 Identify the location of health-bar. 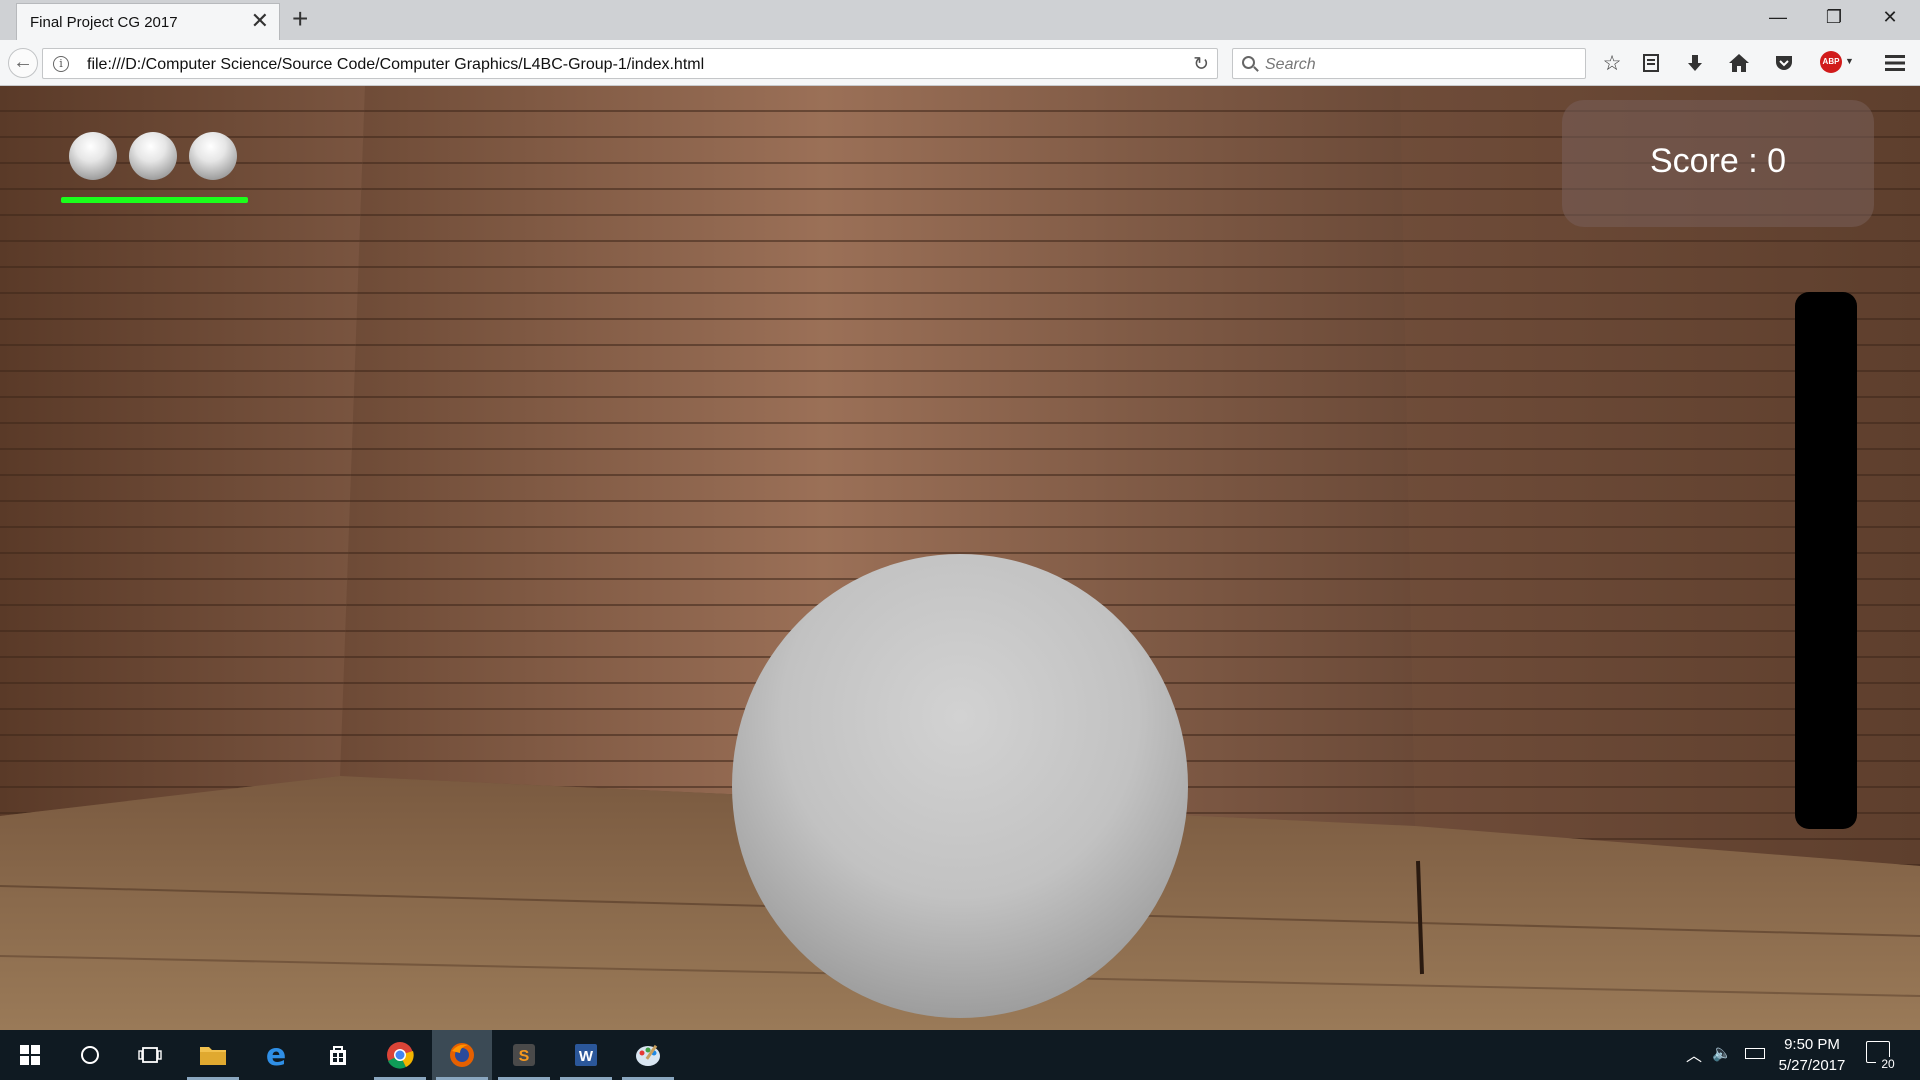
(154, 200).